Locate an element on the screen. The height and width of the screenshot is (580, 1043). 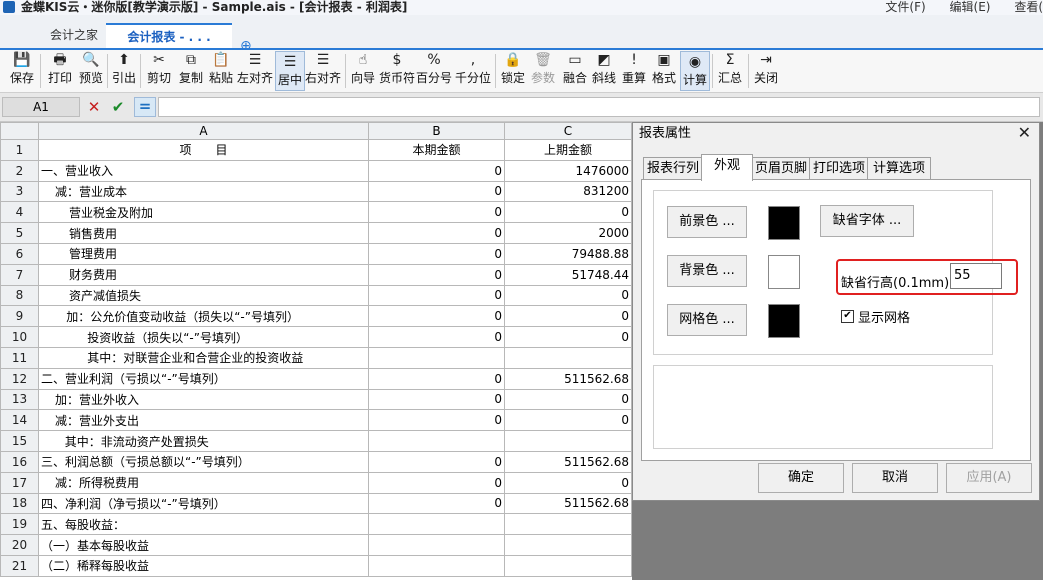
row-header: 4 is located at coordinates (19, 212).